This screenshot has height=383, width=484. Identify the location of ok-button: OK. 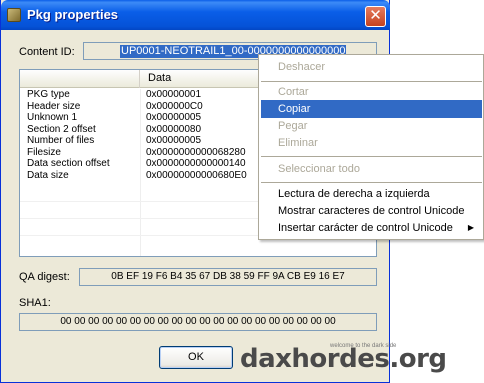
(196, 357).